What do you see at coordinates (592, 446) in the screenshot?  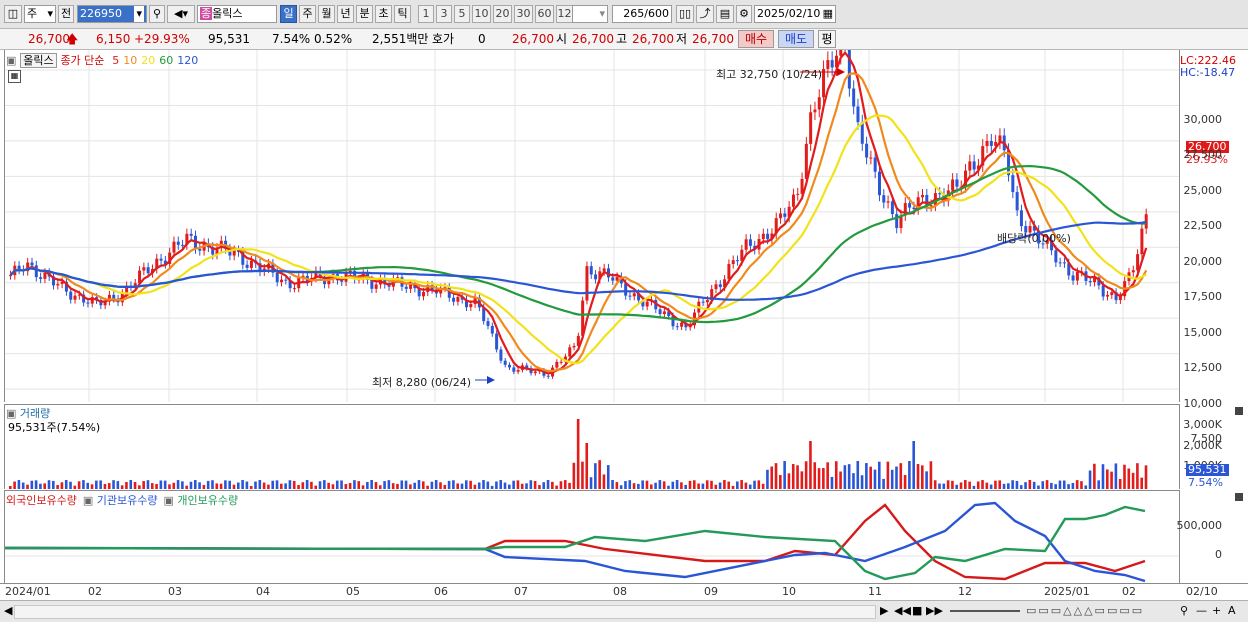 I see `volume-panel` at bounding box center [592, 446].